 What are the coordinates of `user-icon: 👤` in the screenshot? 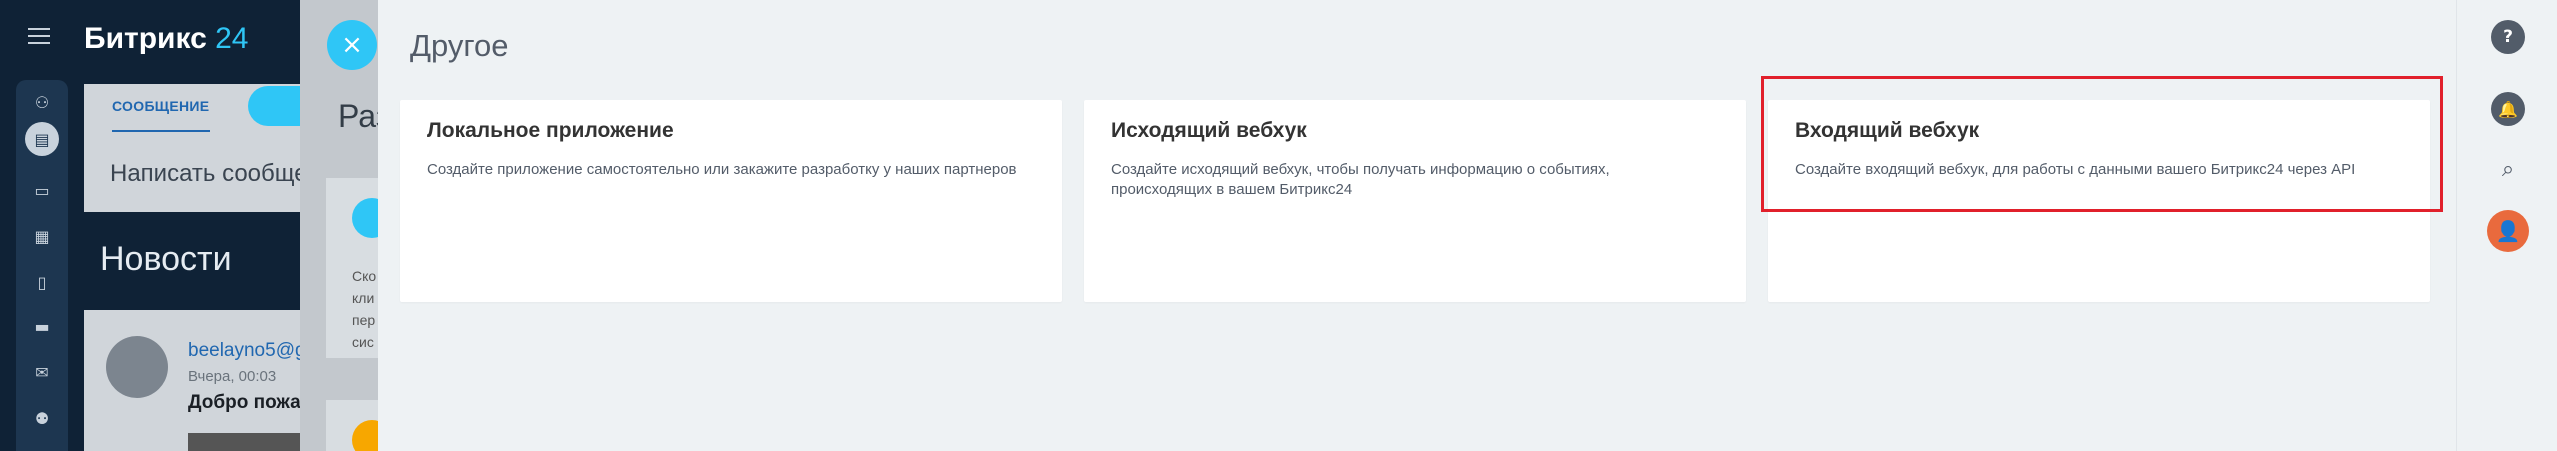 It's located at (2508, 231).